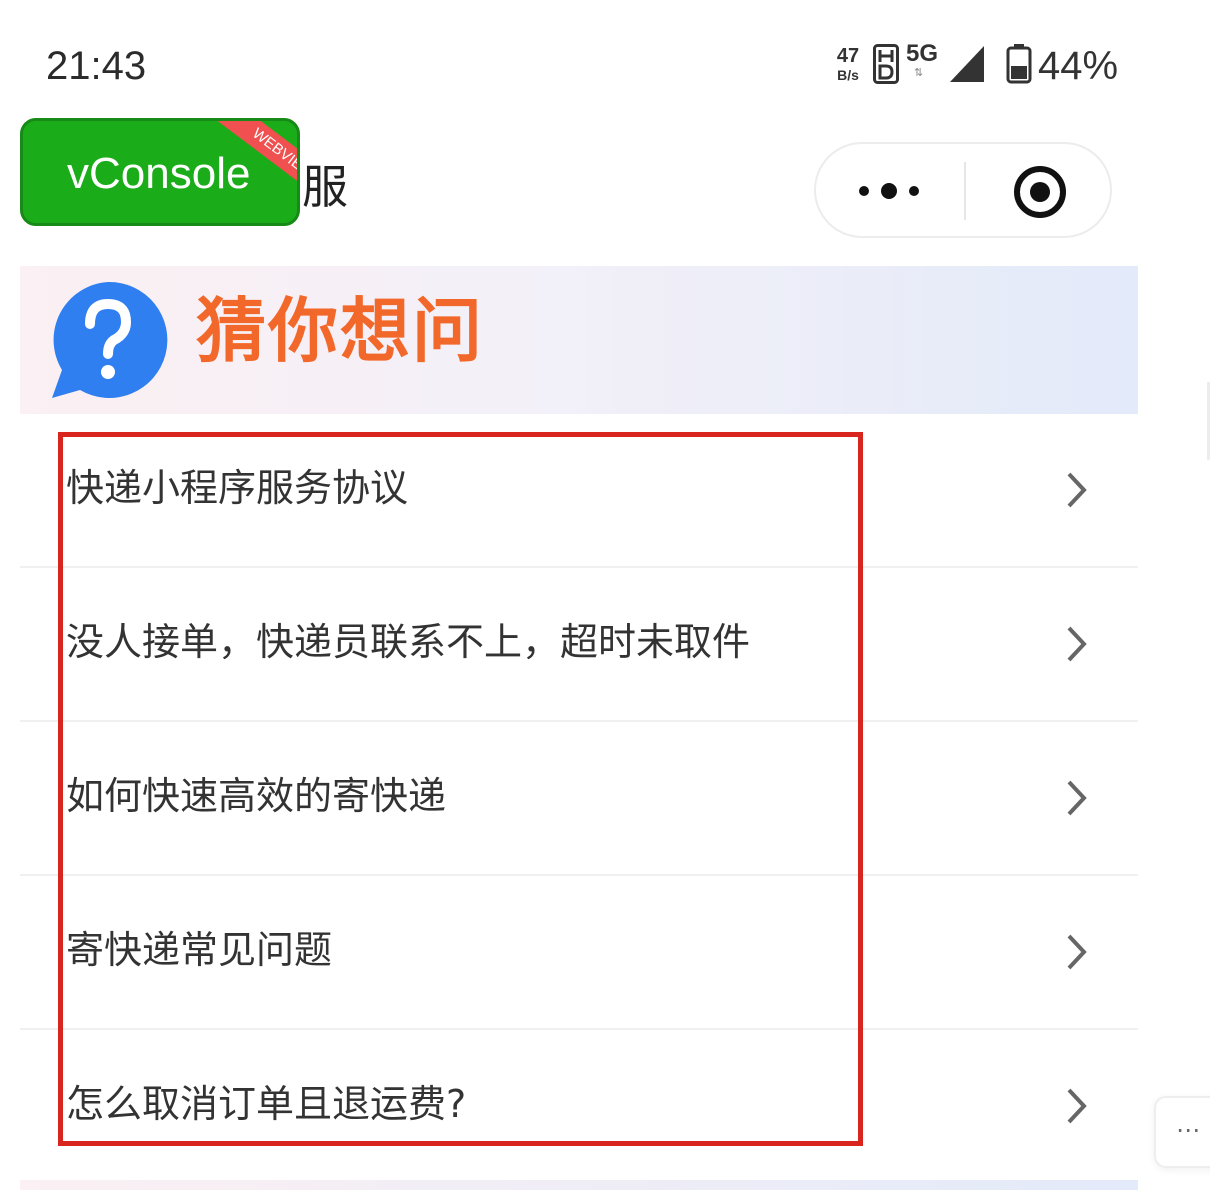 This screenshot has width=1210, height=1190. What do you see at coordinates (890, 191) in the screenshot?
I see `more-options-icon` at bounding box center [890, 191].